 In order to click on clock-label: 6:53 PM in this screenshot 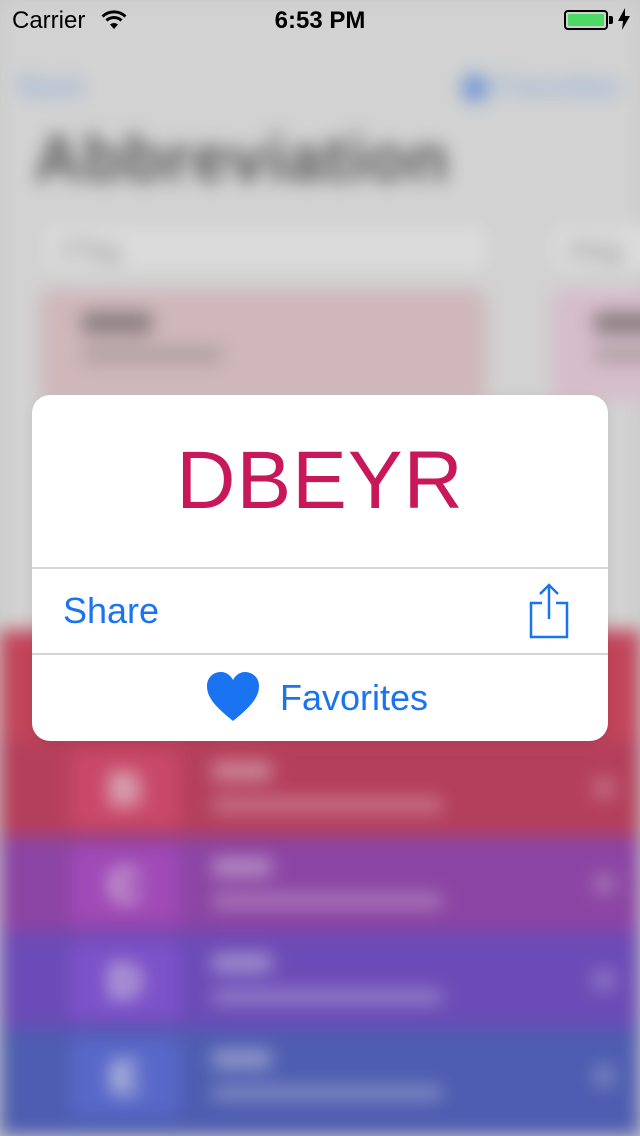, I will do `click(320, 20)`.